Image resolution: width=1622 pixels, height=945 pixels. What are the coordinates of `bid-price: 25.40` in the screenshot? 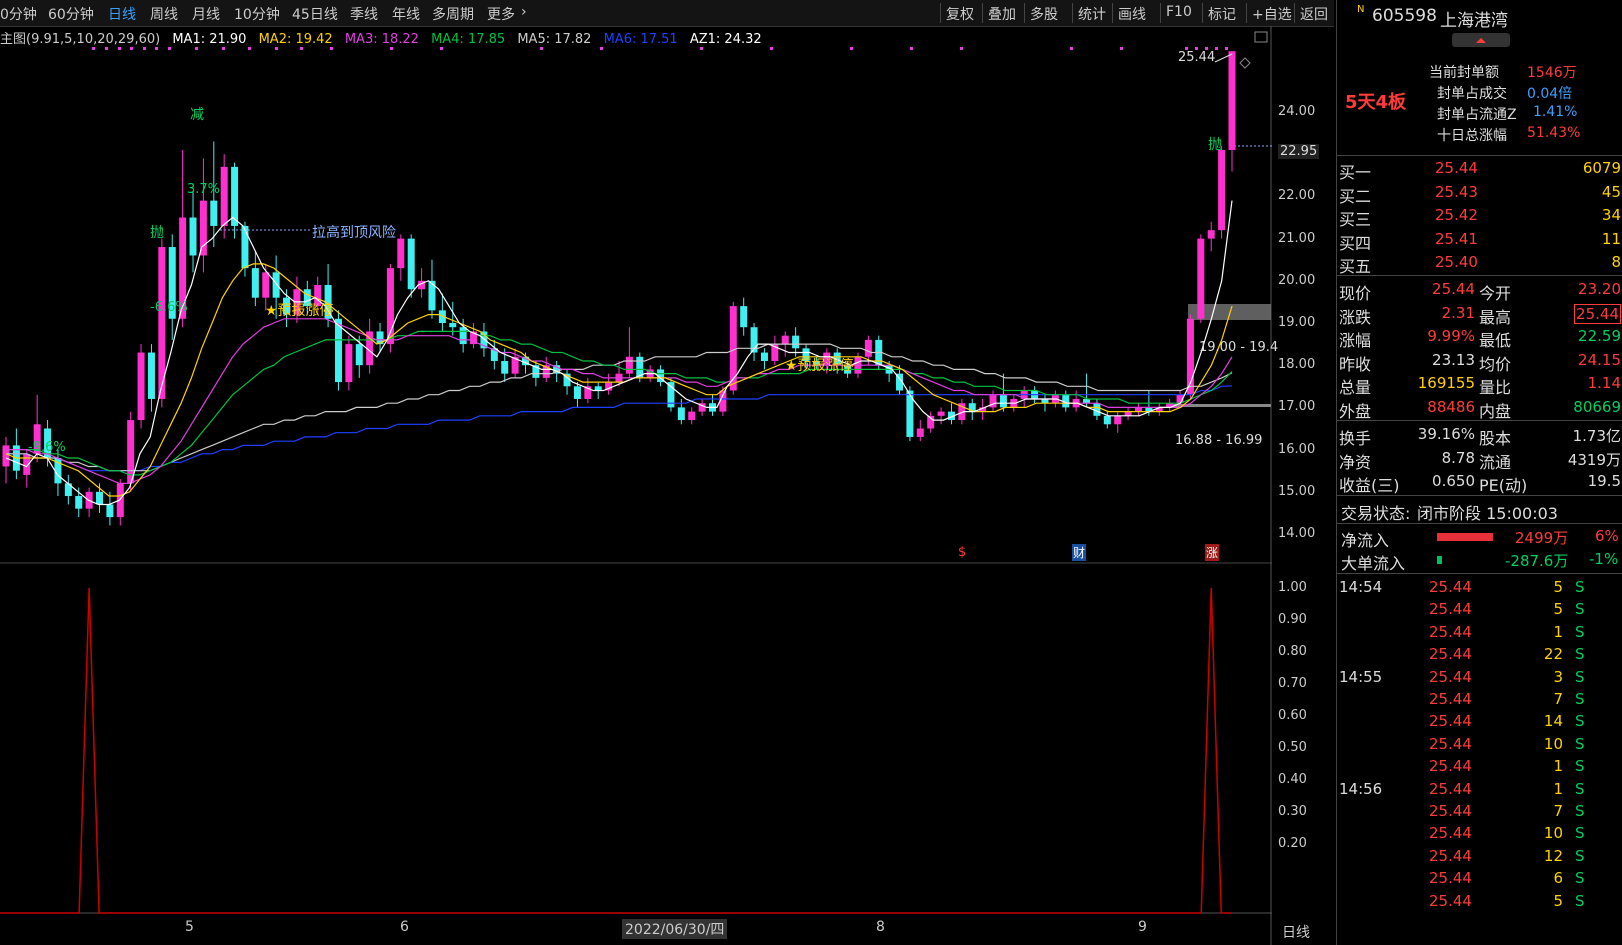 It's located at (1456, 262).